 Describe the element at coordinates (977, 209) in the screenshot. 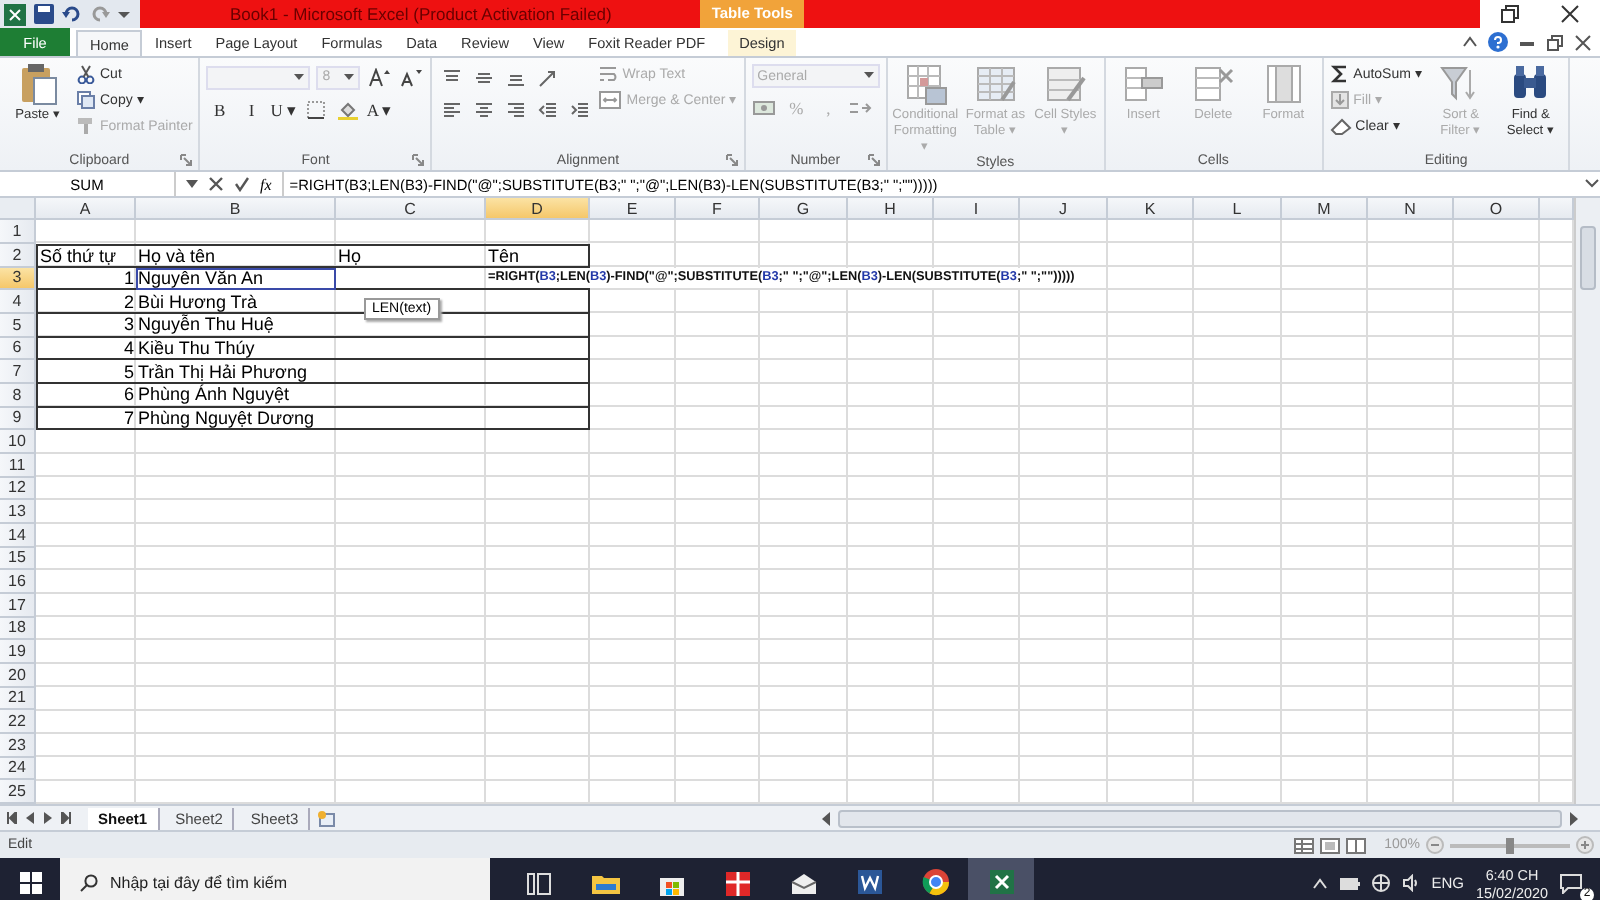

I see `column-header: I` at that location.